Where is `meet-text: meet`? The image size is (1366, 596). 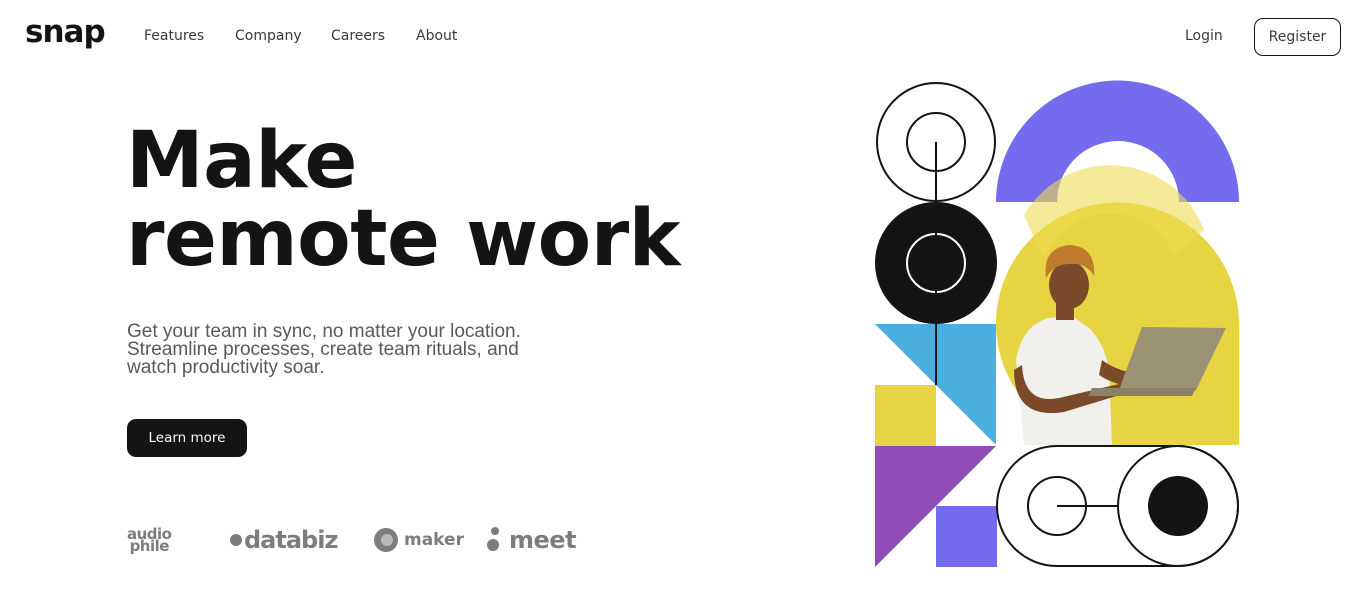
meet-text: meet is located at coordinates (543, 540).